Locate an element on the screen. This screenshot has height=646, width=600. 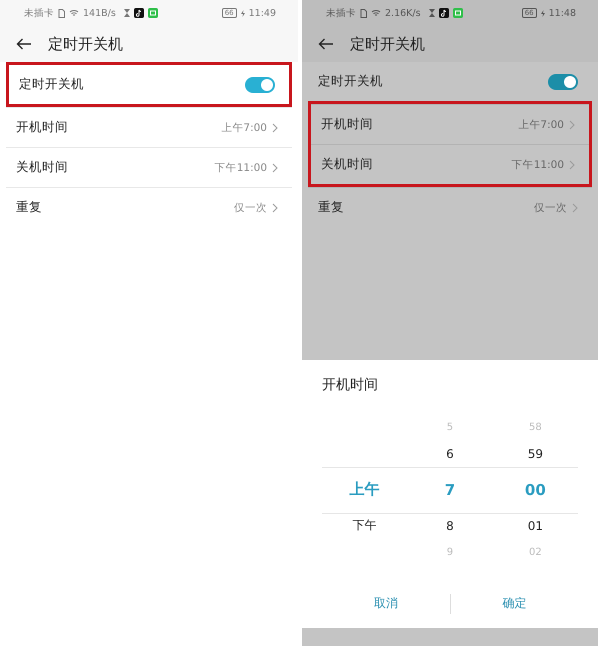
sheet-title: 开机时间 is located at coordinates (350, 385).